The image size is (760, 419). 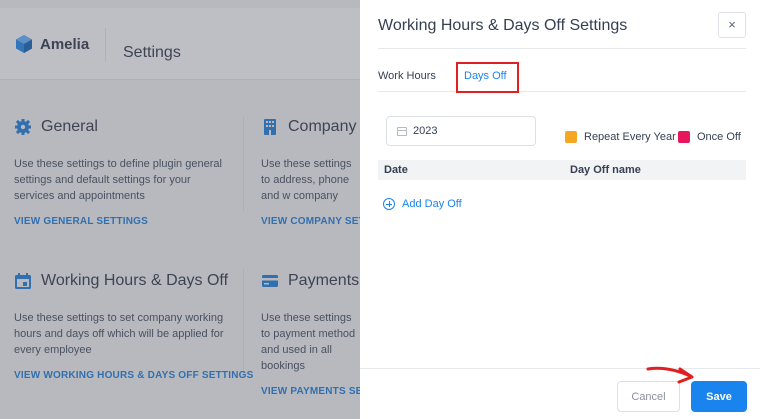 What do you see at coordinates (719, 396) in the screenshot?
I see `save-button: Save` at bounding box center [719, 396].